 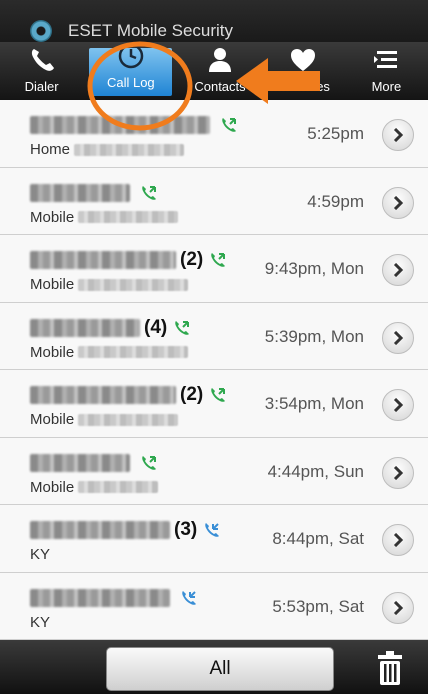 I want to click on trash-icon, so click(x=390, y=668).